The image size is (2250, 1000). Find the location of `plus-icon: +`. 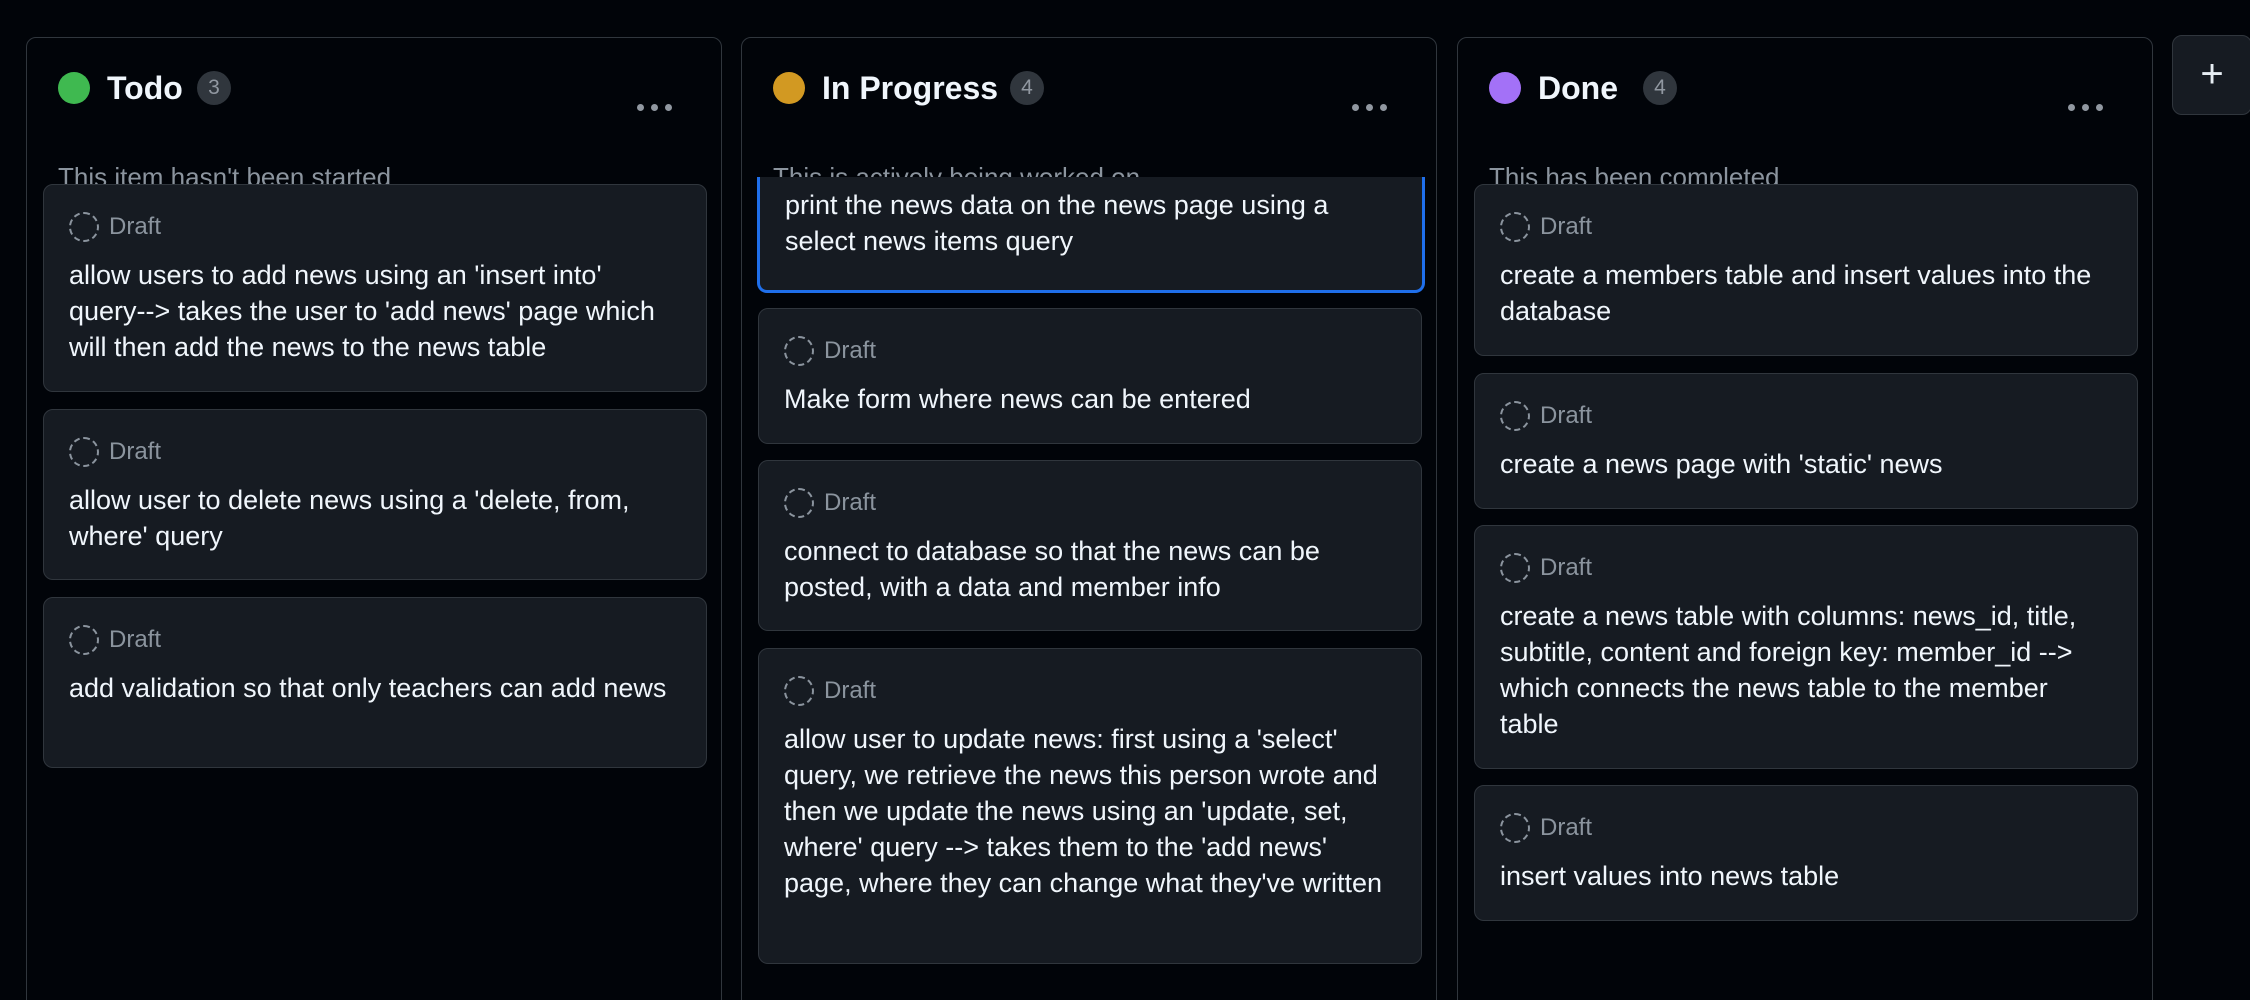

plus-icon: + is located at coordinates (2212, 74).